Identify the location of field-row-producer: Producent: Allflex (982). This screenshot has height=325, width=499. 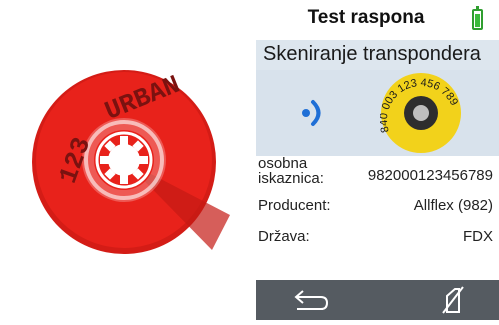
(377, 209).